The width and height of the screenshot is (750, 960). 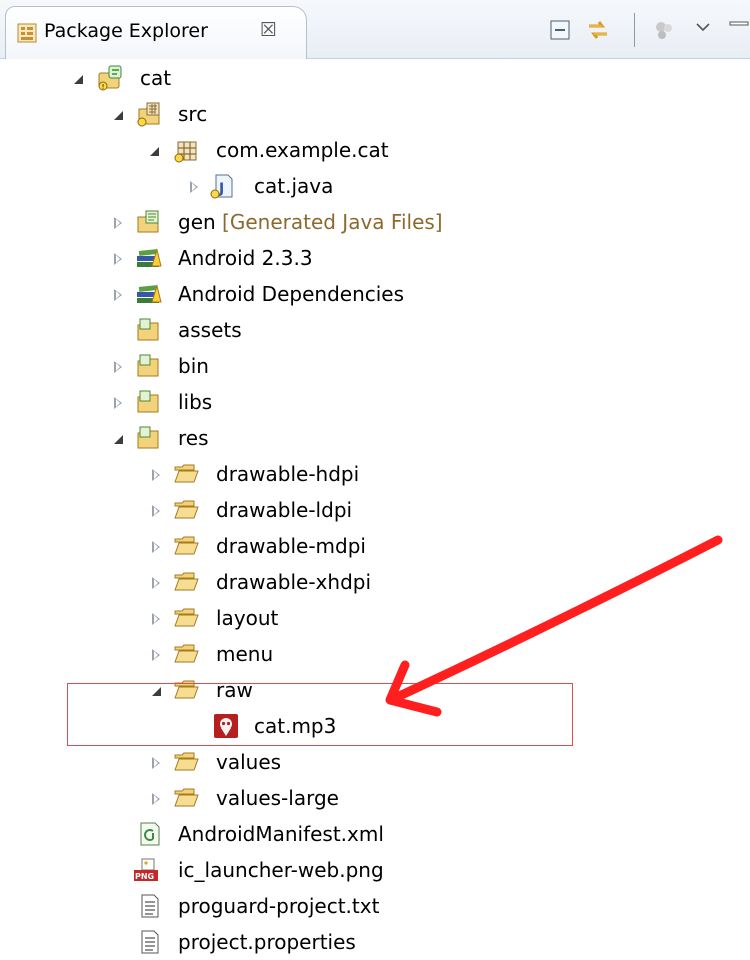 I want to click on tree-item-android-dependencies: Android Dependencies, so click(x=375, y=294).